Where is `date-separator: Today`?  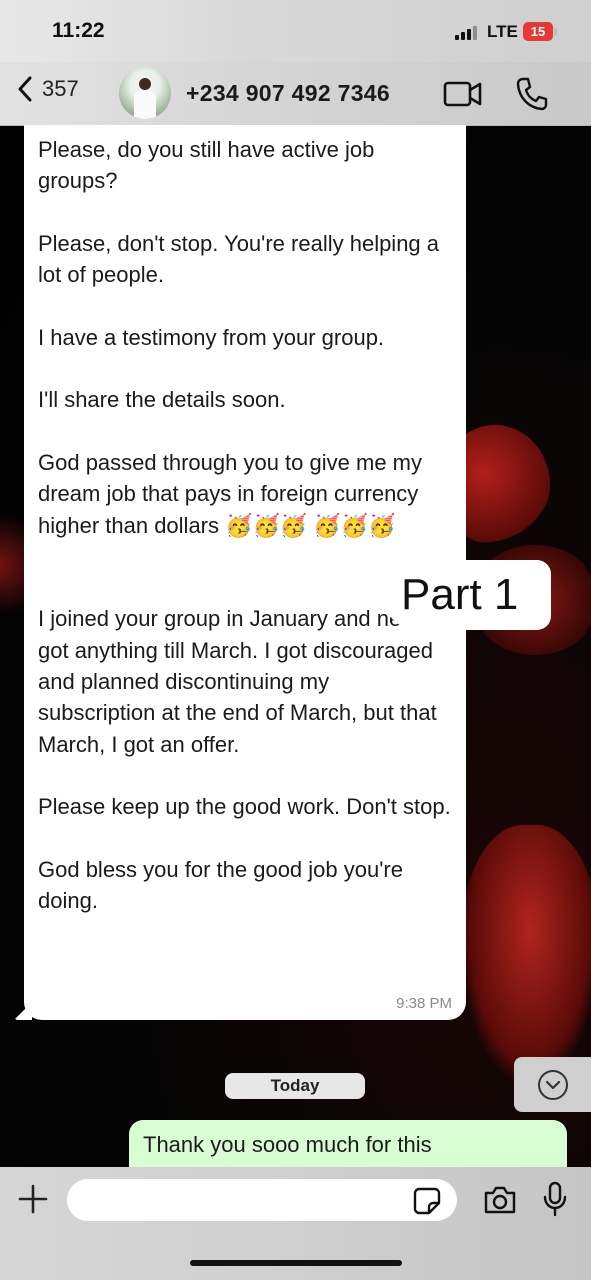 date-separator: Today is located at coordinates (295, 1086).